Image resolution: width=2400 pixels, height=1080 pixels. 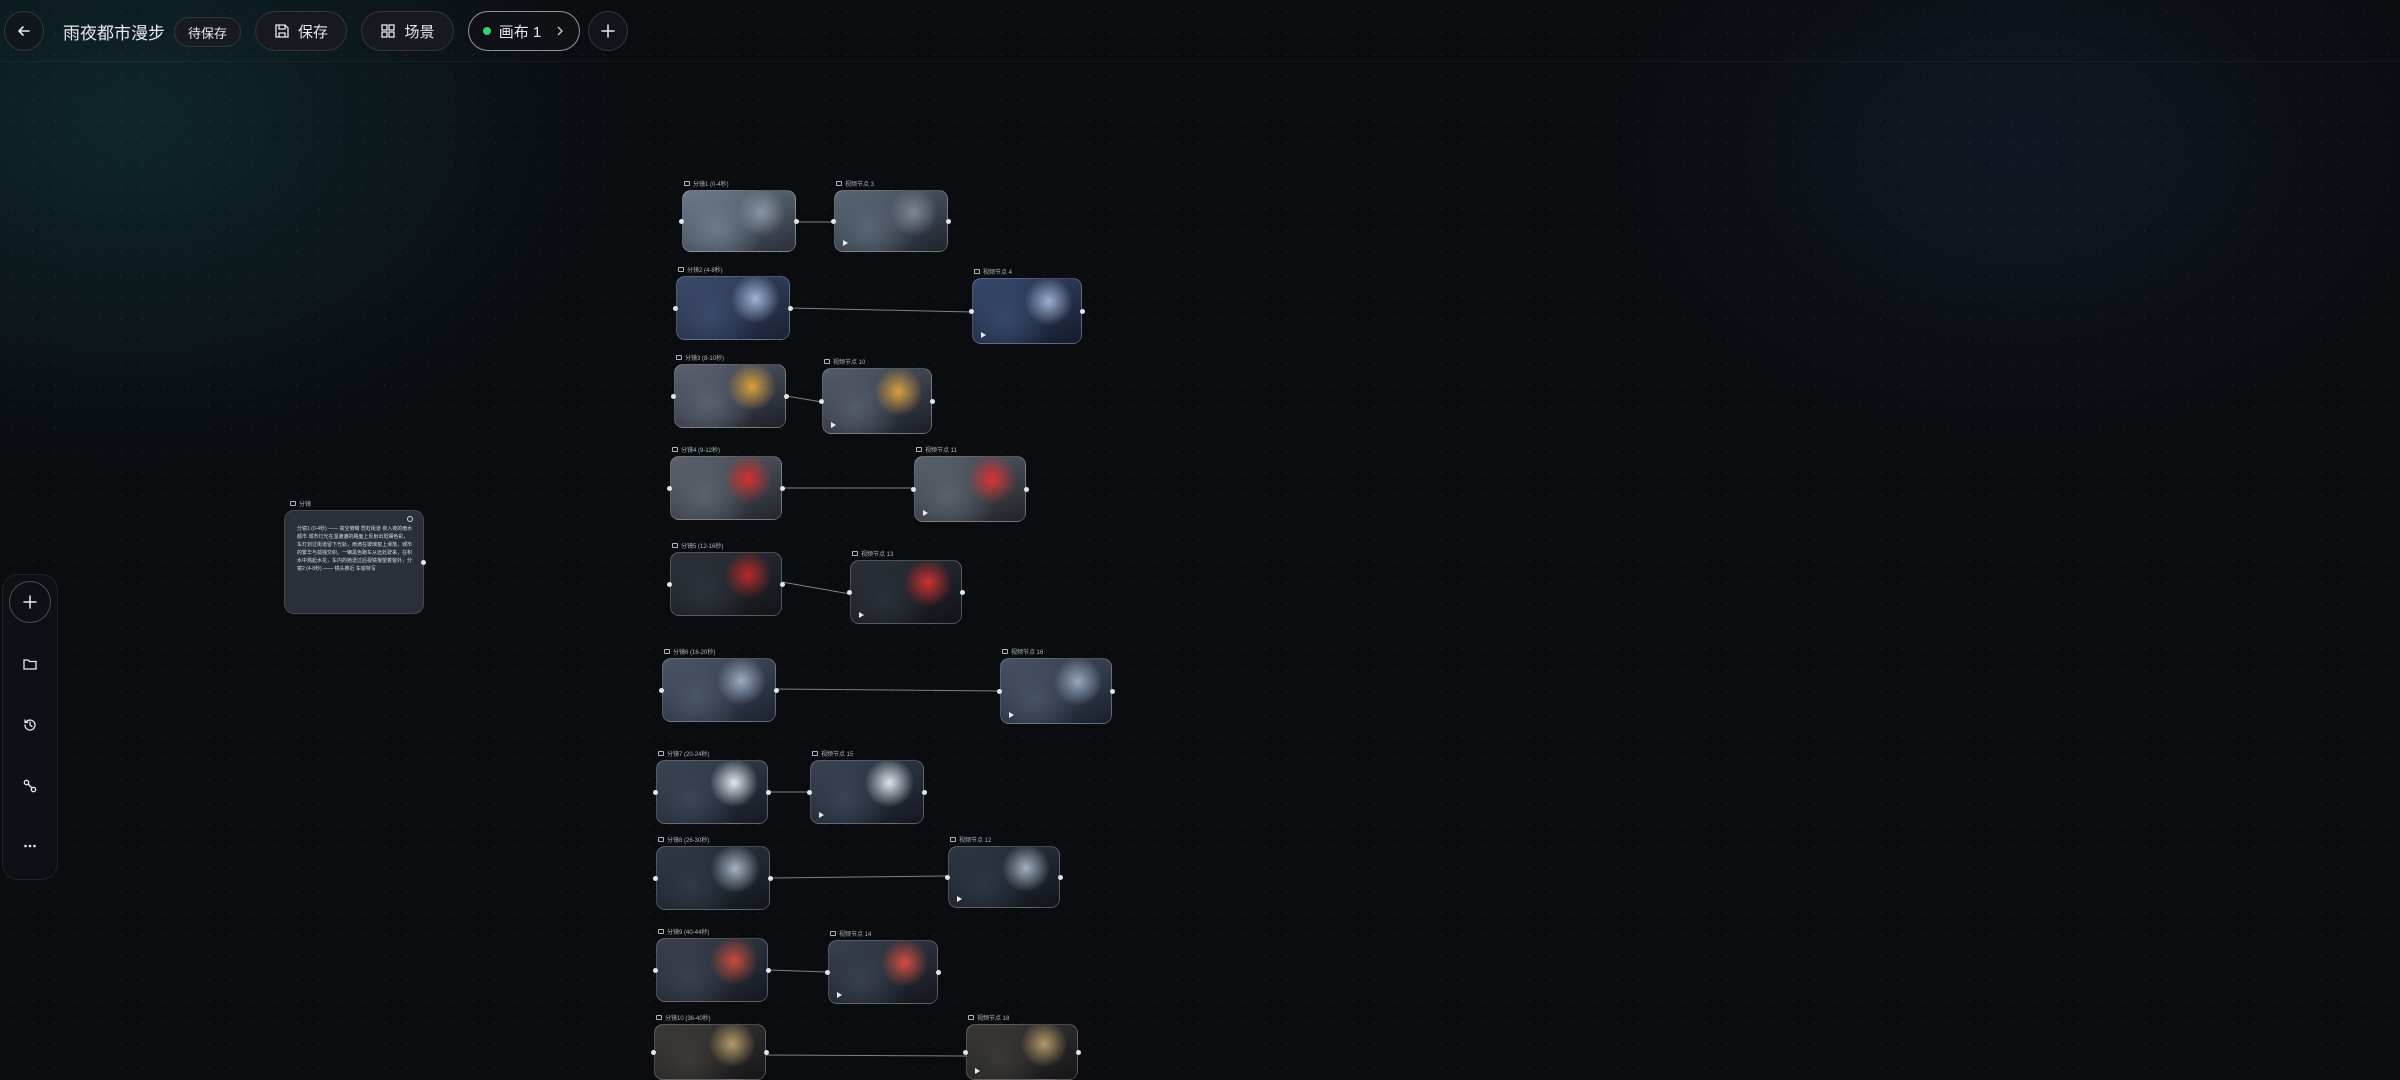 I want to click on video-node: 视频节点 13, so click(x=906, y=587).